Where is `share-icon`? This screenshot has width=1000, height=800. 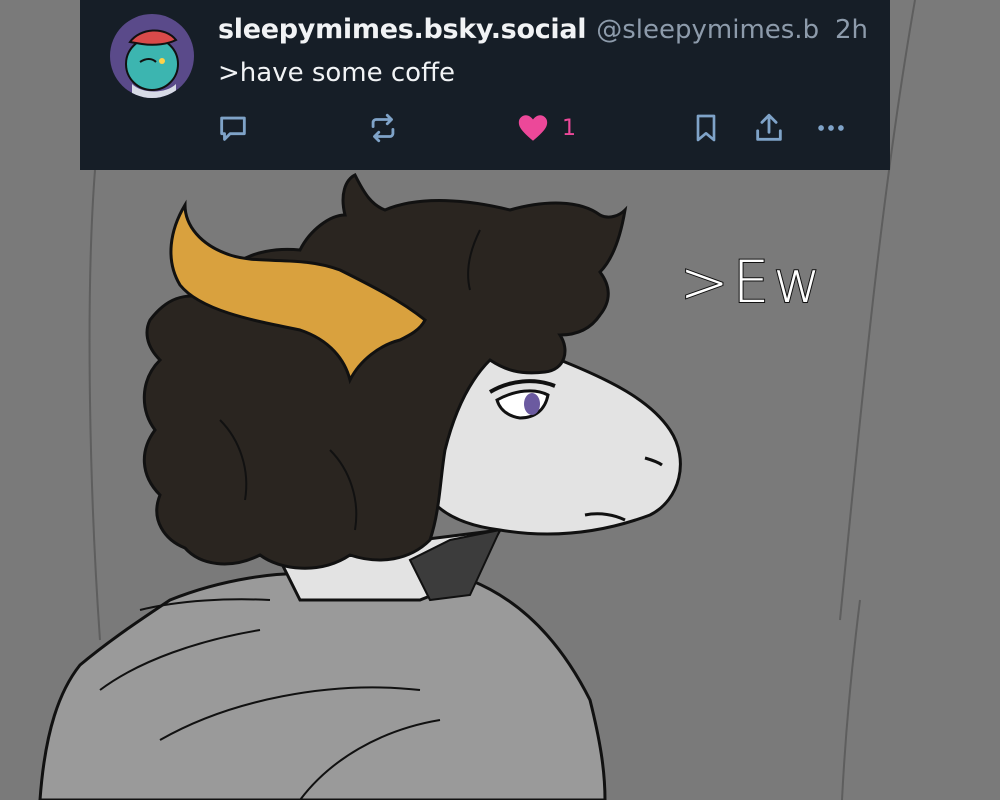
share-icon is located at coordinates (769, 127).